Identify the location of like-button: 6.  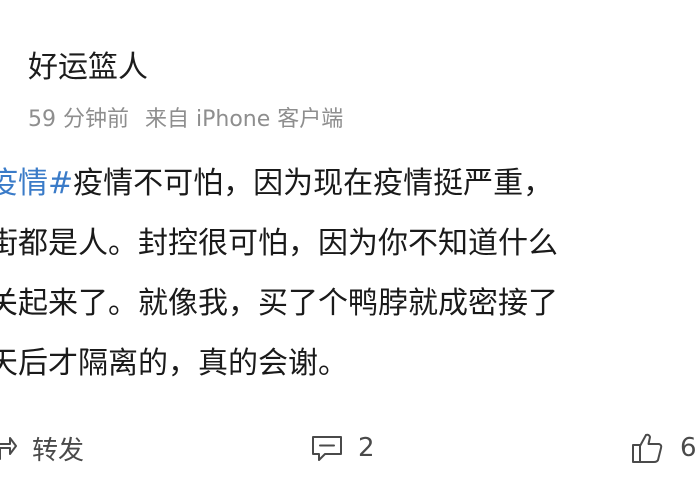
(663, 448).